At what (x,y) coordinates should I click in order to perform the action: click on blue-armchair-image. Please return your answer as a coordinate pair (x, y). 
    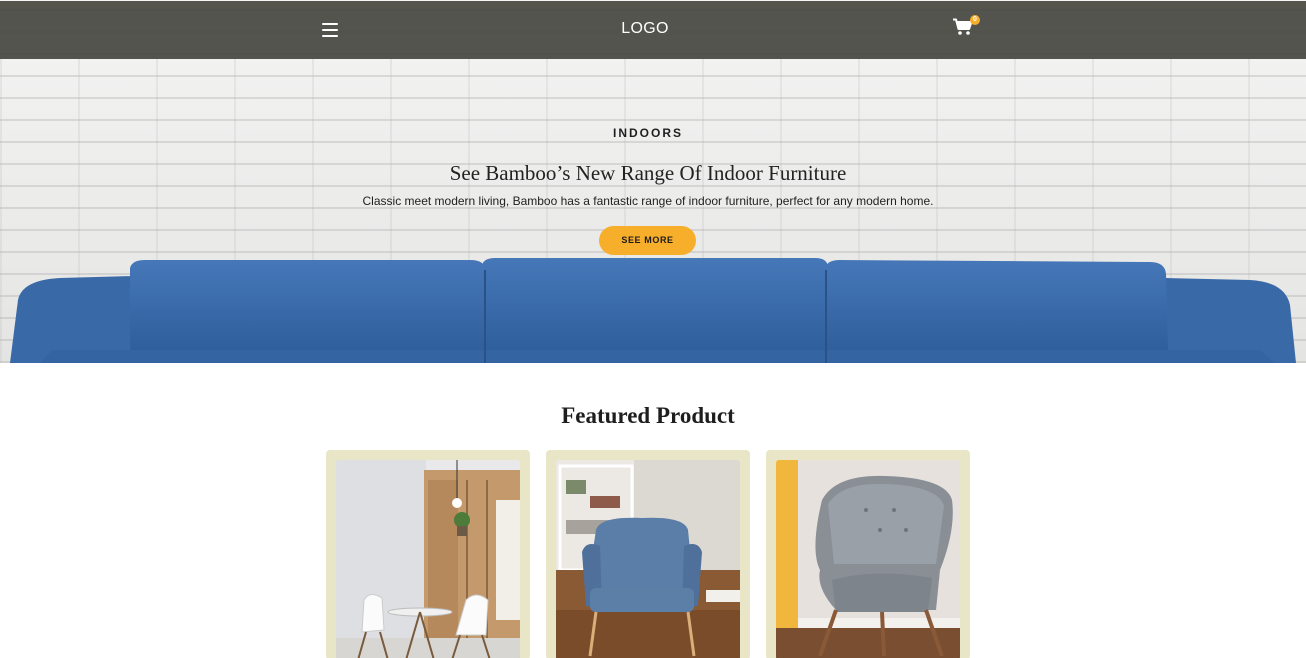
    Looking at the image, I should click on (648, 559).